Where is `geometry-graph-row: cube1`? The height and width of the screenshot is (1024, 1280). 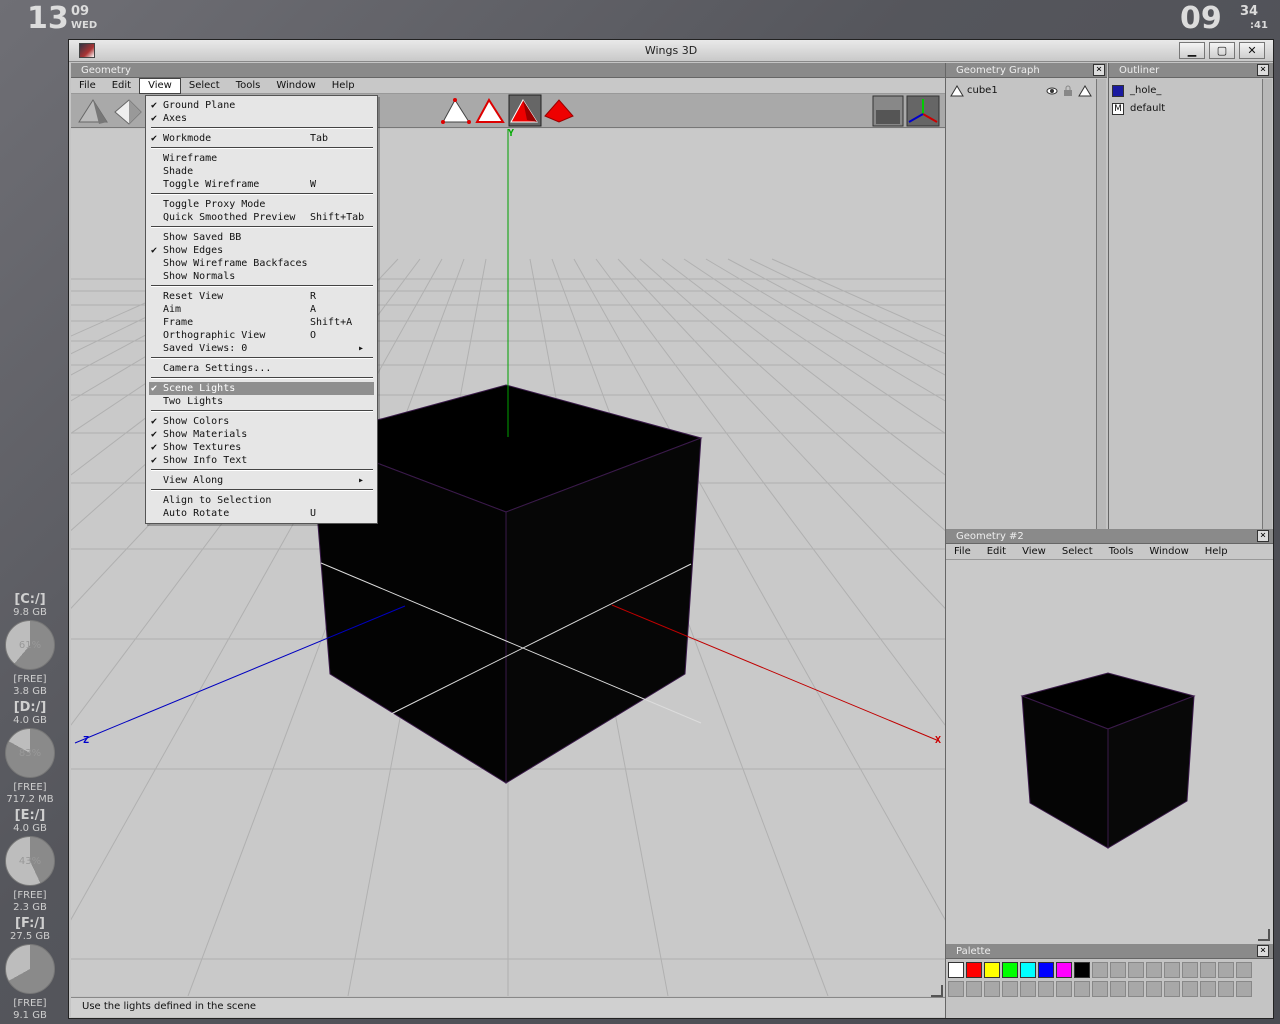
geometry-graph-row: cube1 is located at coordinates (1020, 91).